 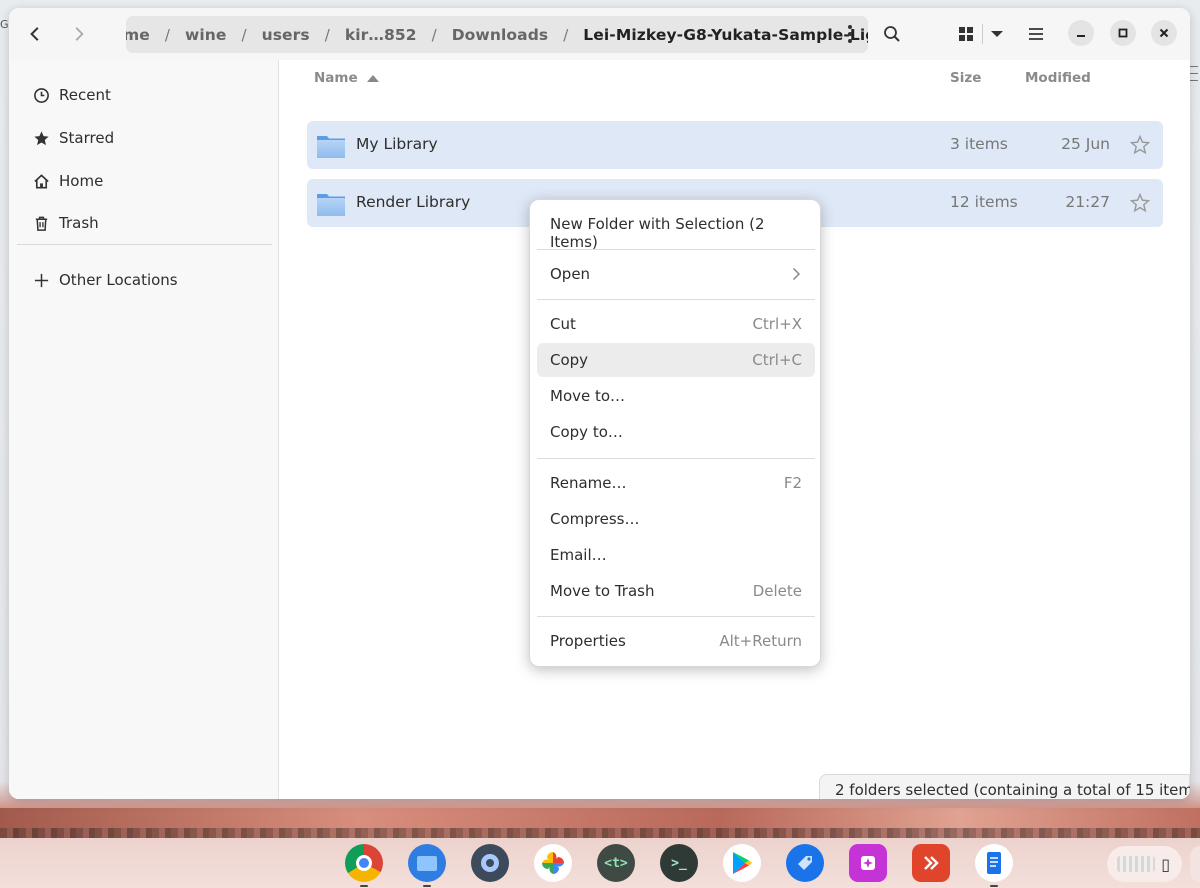 I want to click on file-row-my-library: My Library 3 items 25 Jun, so click(x=735, y=145).